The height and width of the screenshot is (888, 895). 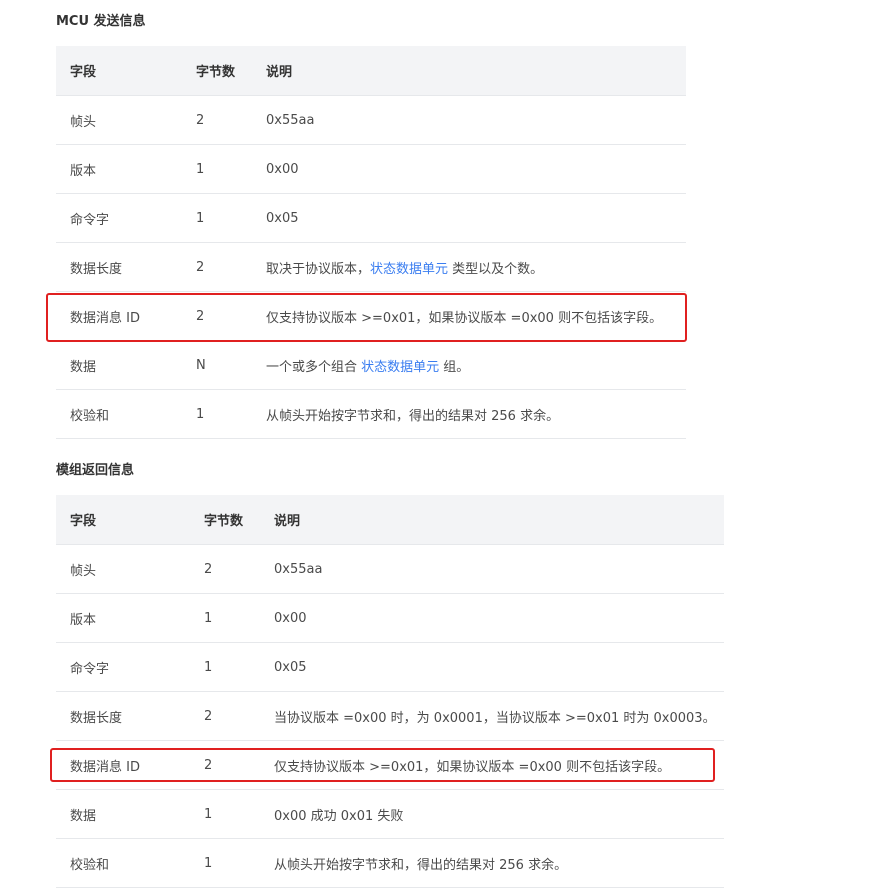 I want to click on description-text: 类型以及个数。, so click(x=496, y=269).